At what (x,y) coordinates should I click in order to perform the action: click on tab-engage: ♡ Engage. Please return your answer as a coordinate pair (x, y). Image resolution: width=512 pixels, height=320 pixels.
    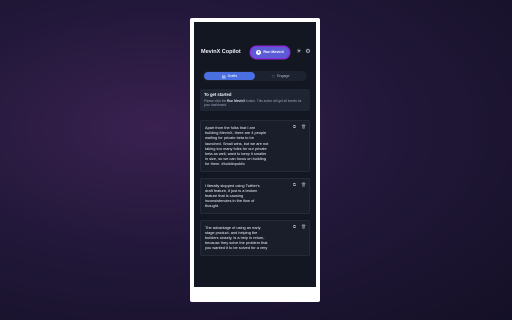
    Looking at the image, I should click on (280, 76).